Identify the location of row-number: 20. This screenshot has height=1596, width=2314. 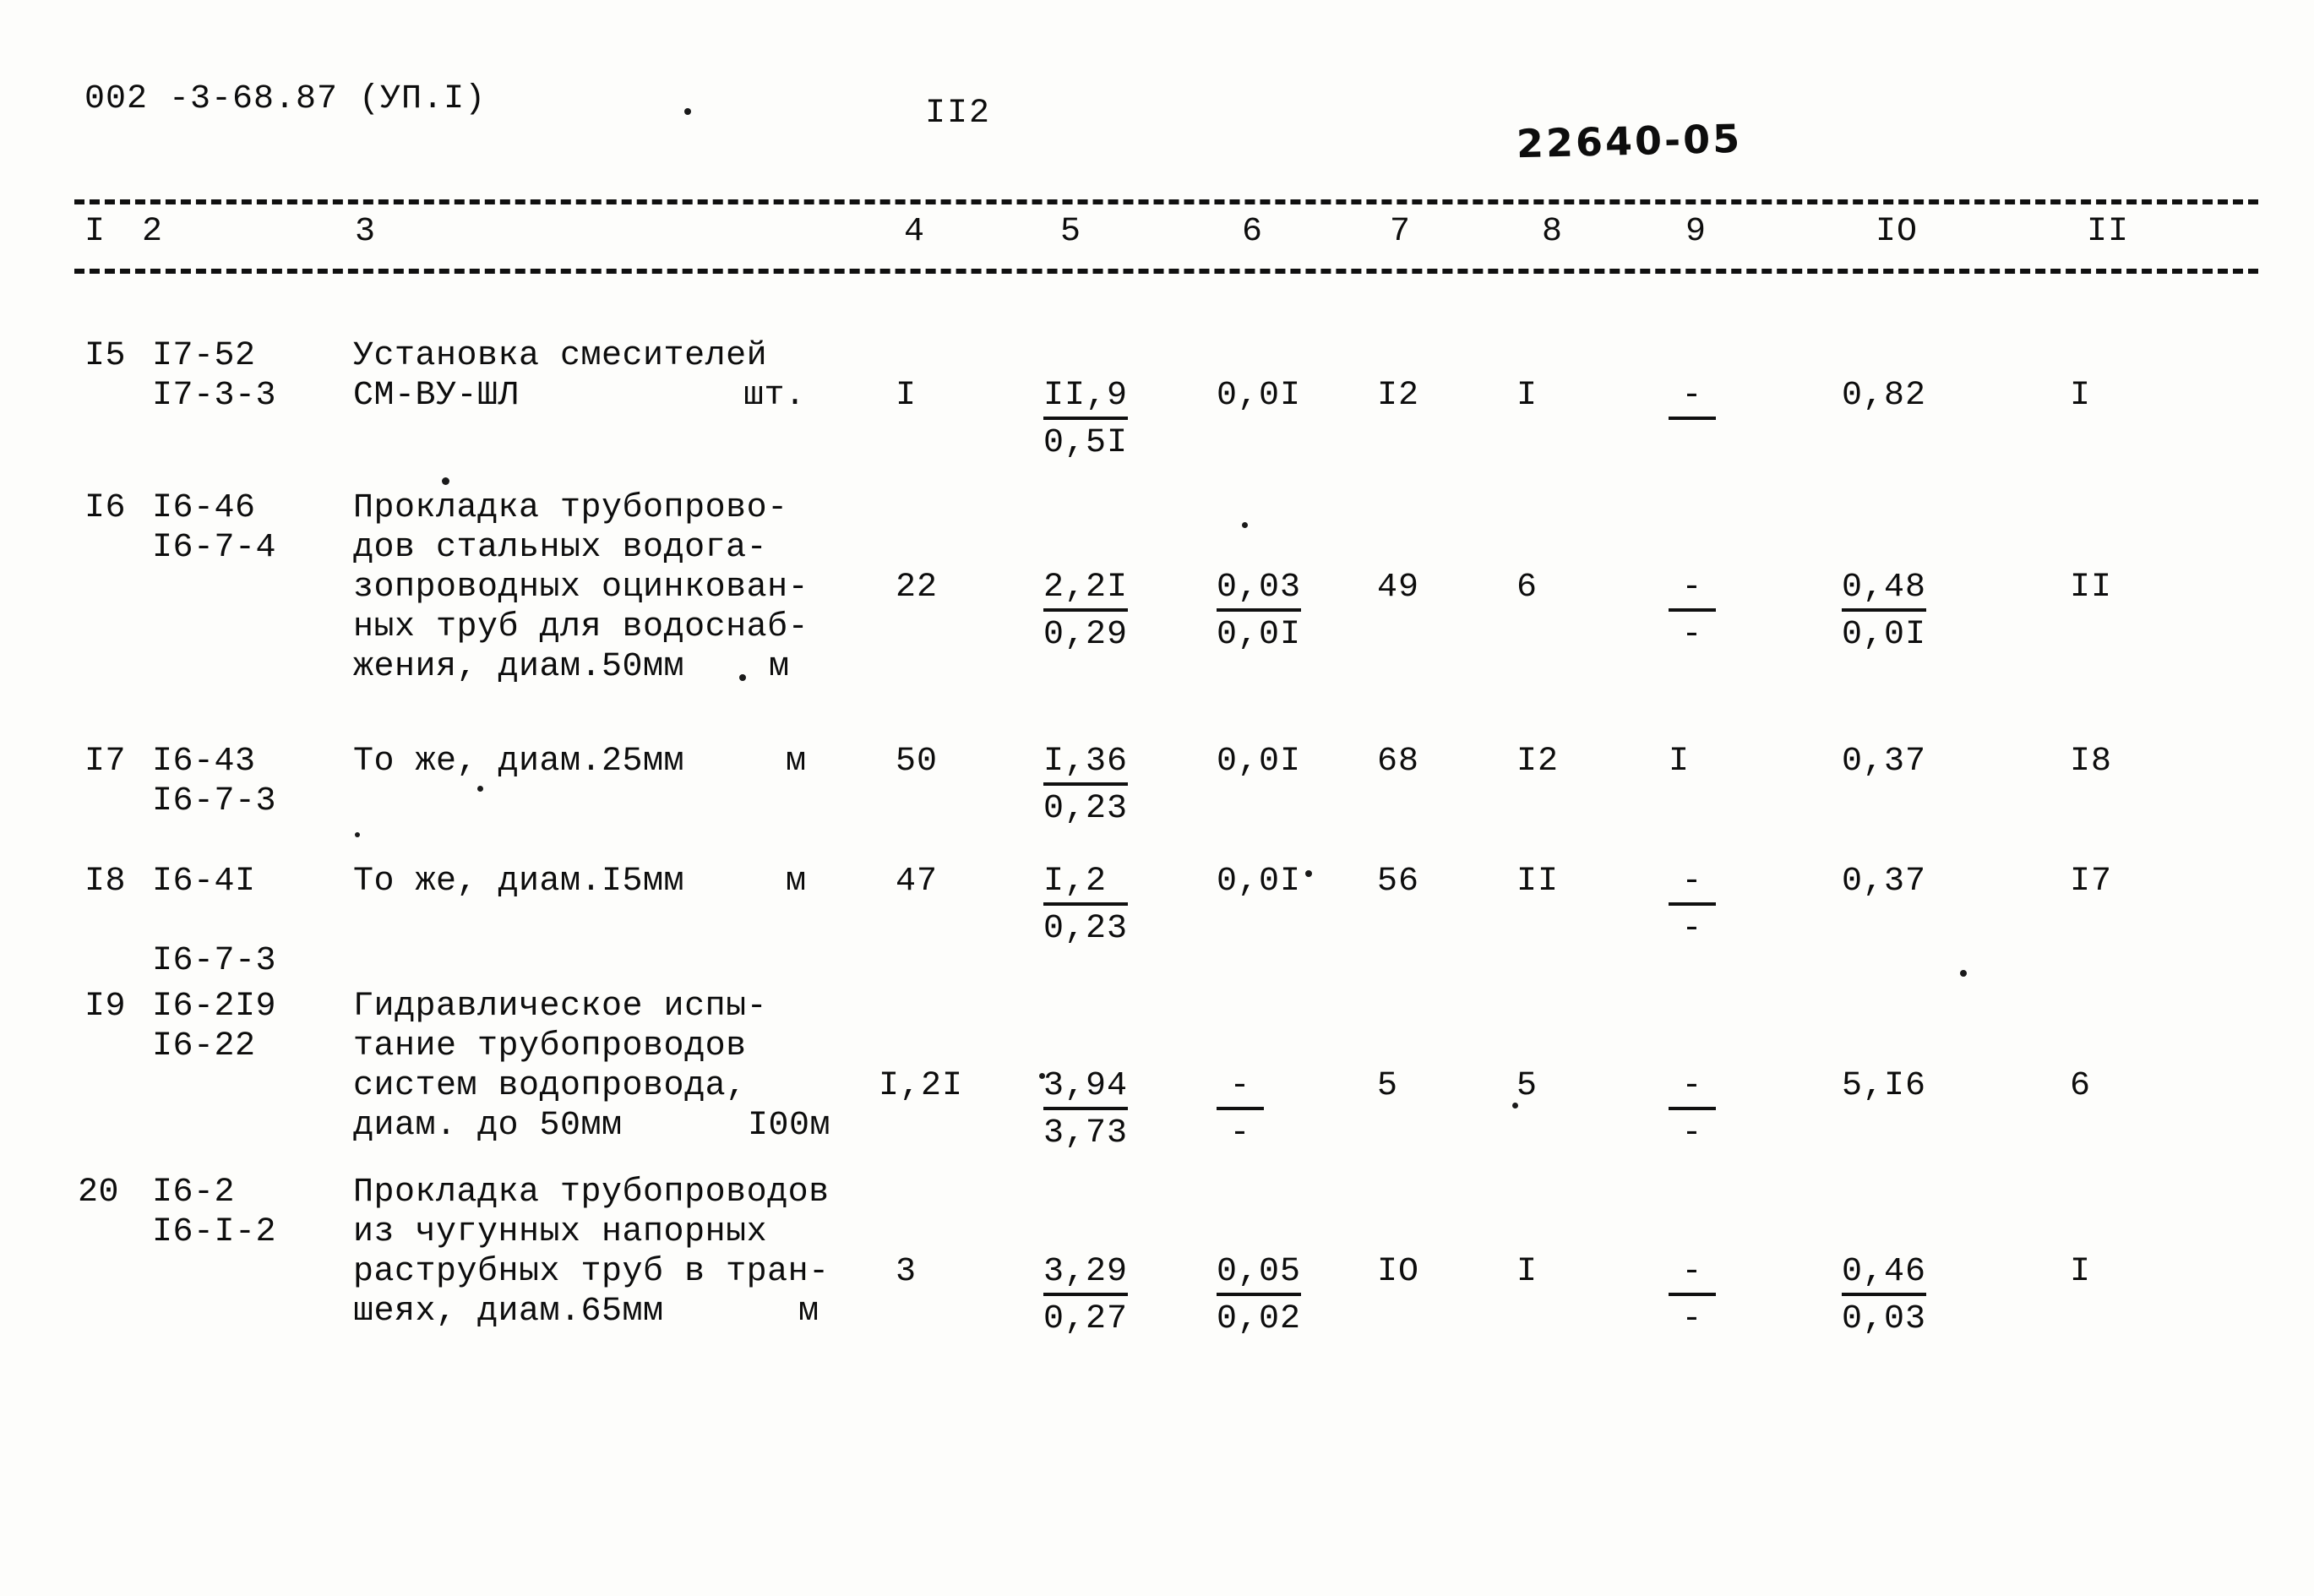
(99, 1193).